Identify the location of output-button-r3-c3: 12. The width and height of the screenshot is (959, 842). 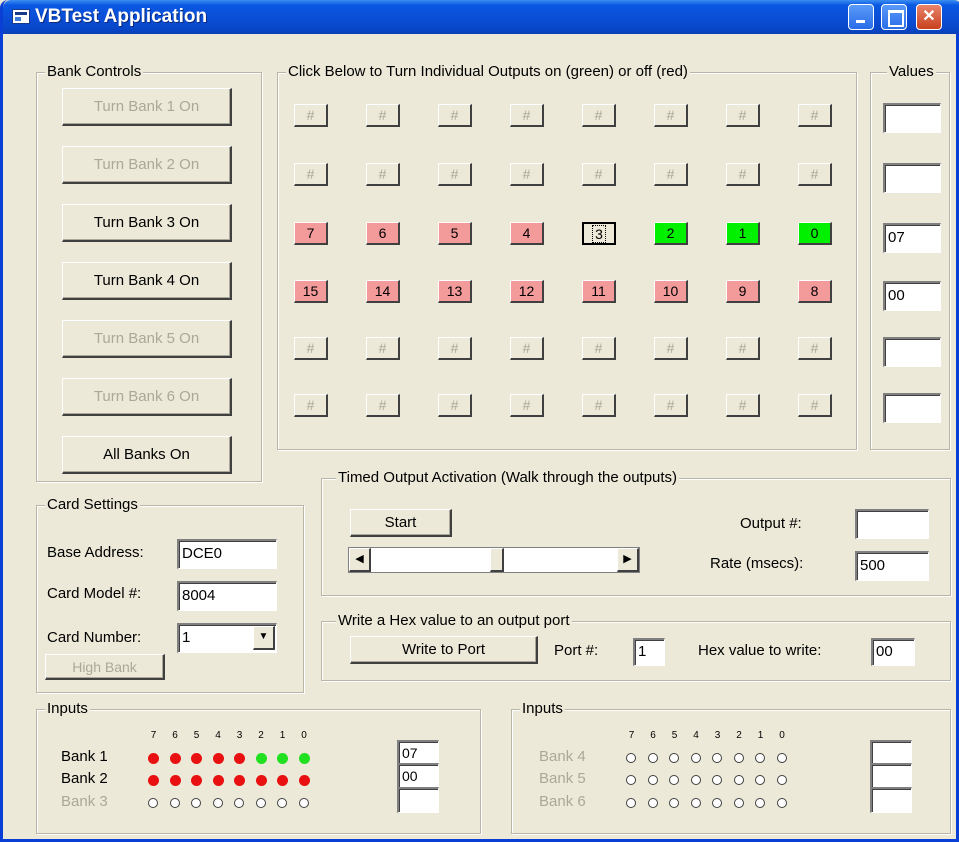
(527, 291).